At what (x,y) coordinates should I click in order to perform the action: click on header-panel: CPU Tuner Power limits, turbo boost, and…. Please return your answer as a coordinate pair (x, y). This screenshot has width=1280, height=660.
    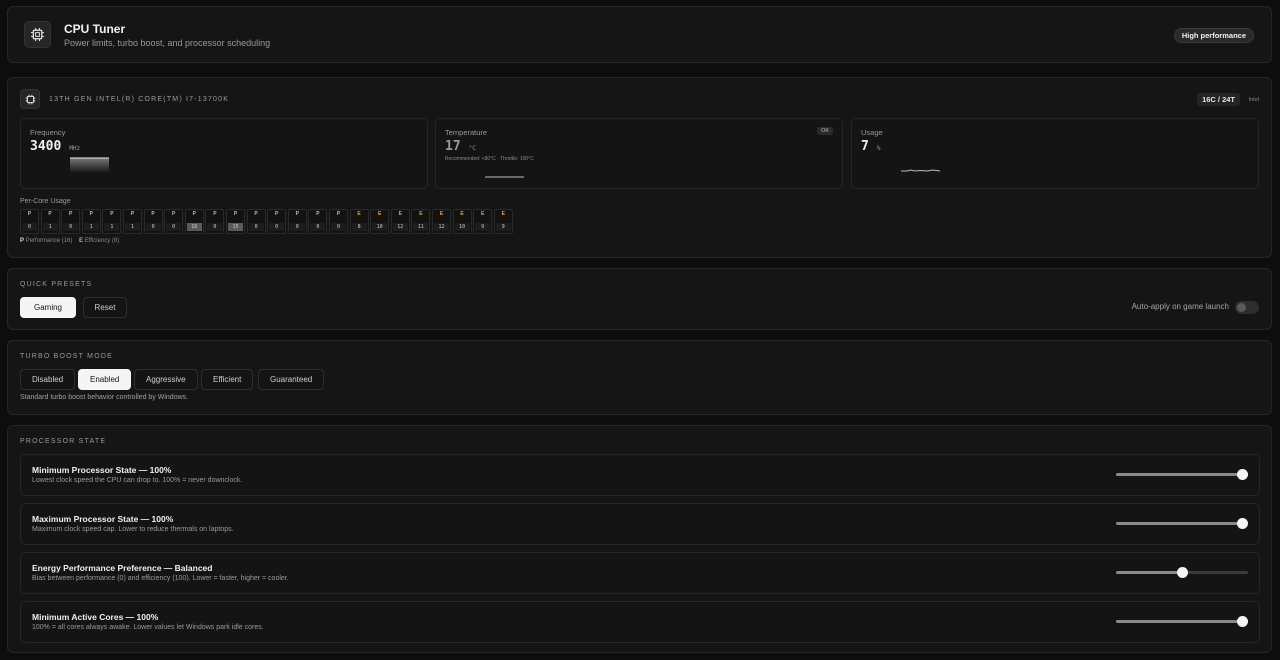
    Looking at the image, I should click on (639, 34).